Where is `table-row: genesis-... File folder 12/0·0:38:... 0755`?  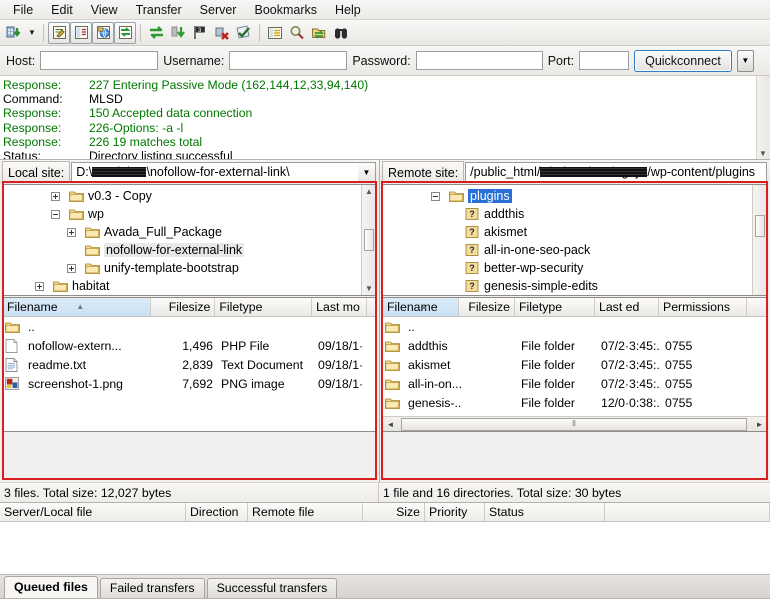
table-row: genesis-... File folder 12/0·0:38:... 0755 is located at coordinates (575, 402).